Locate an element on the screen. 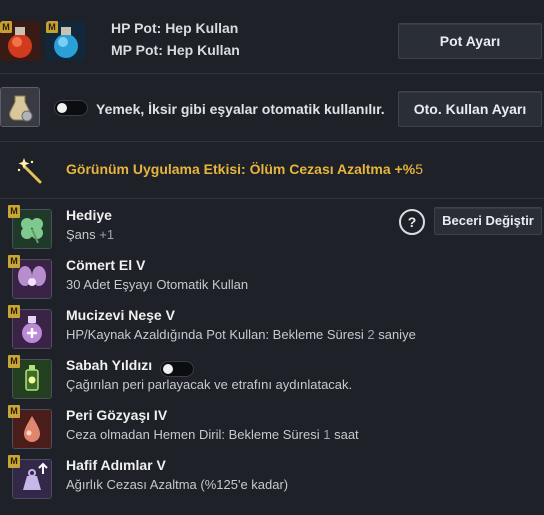 The height and width of the screenshot is (515, 544). mp-pot-status: MP Pot: Hep Kullan is located at coordinates (175, 50).